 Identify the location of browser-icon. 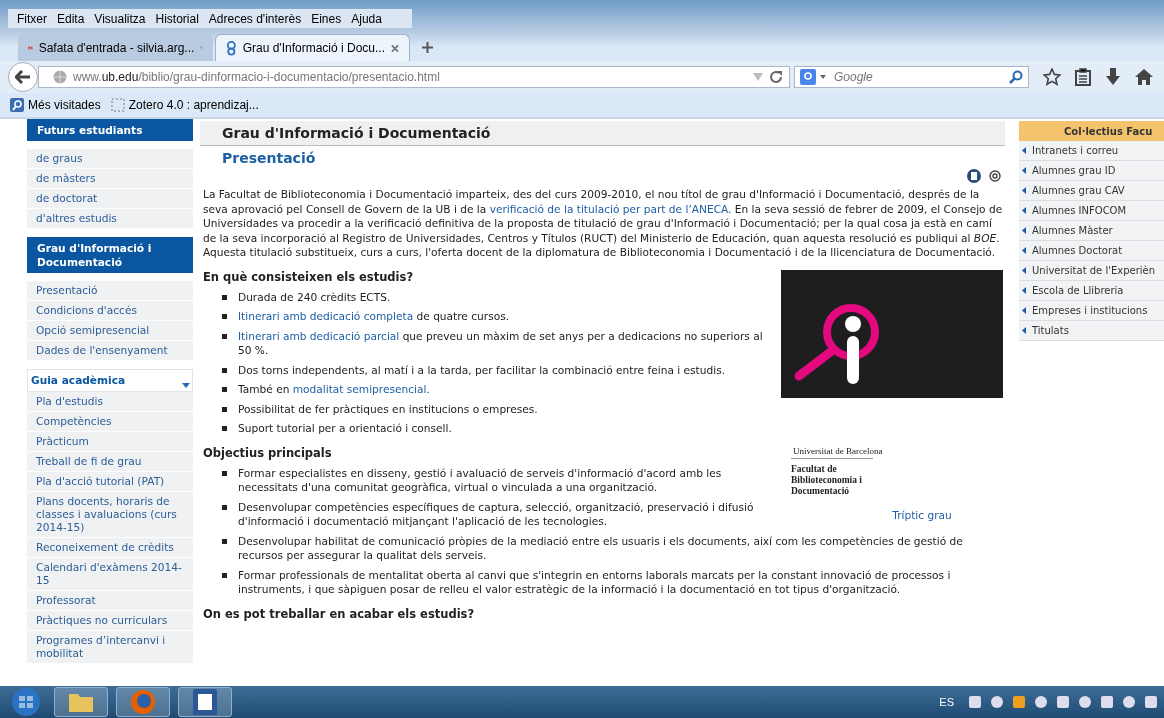
(143, 702).